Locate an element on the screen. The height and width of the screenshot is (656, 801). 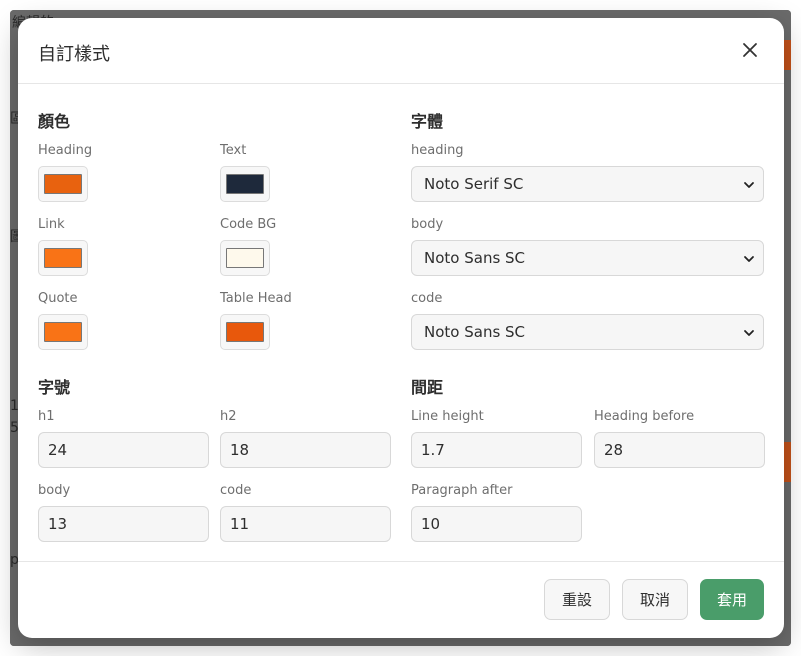
reset-button: 重設 is located at coordinates (577, 599).